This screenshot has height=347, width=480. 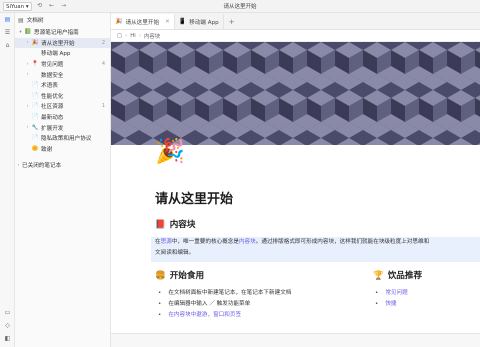 I want to click on callout-line-2: 文阅读和编辑。, so click(x=175, y=253).